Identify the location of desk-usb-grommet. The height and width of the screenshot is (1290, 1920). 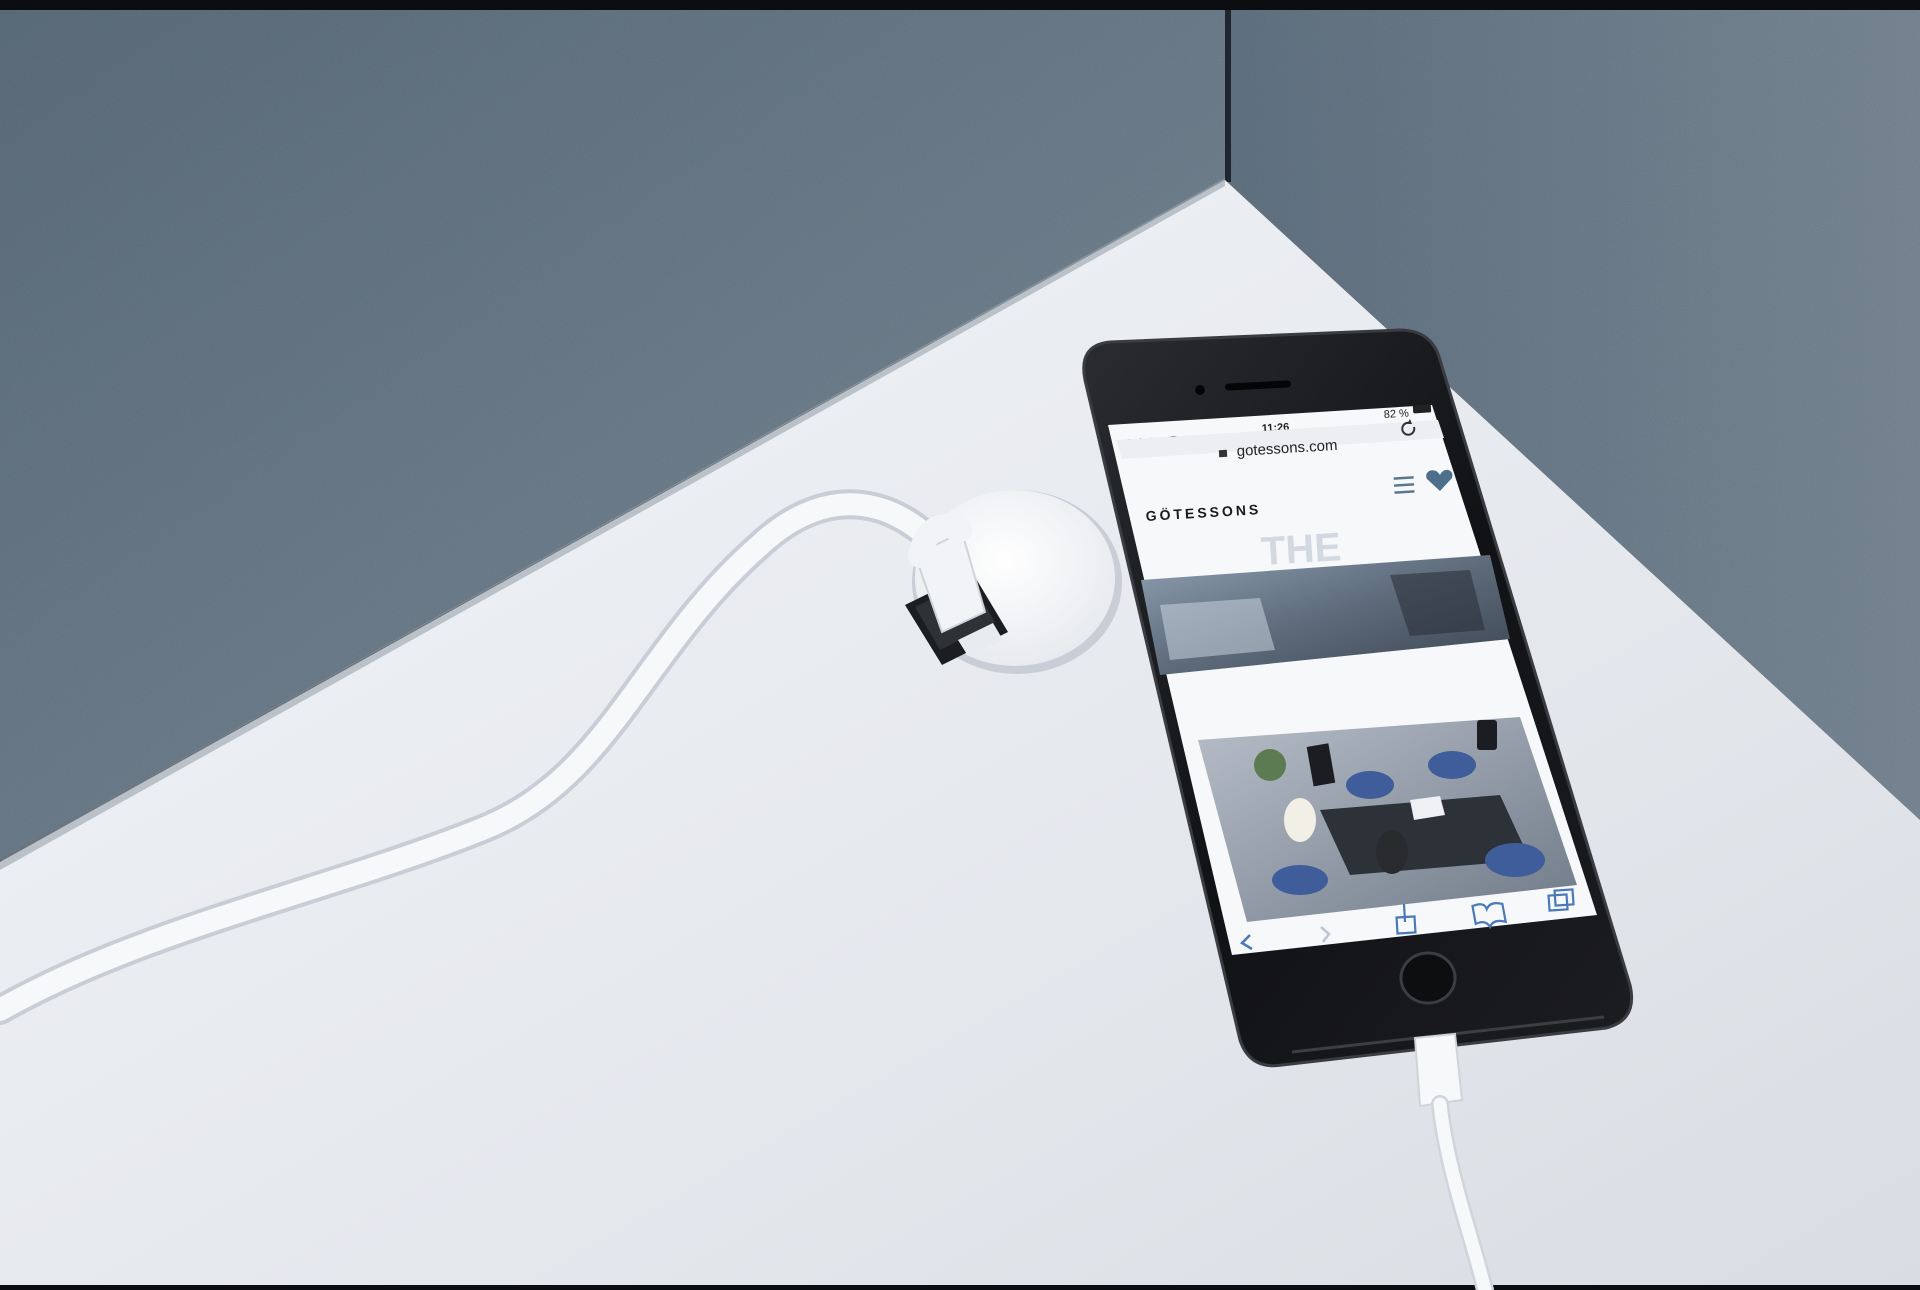
(1013, 582).